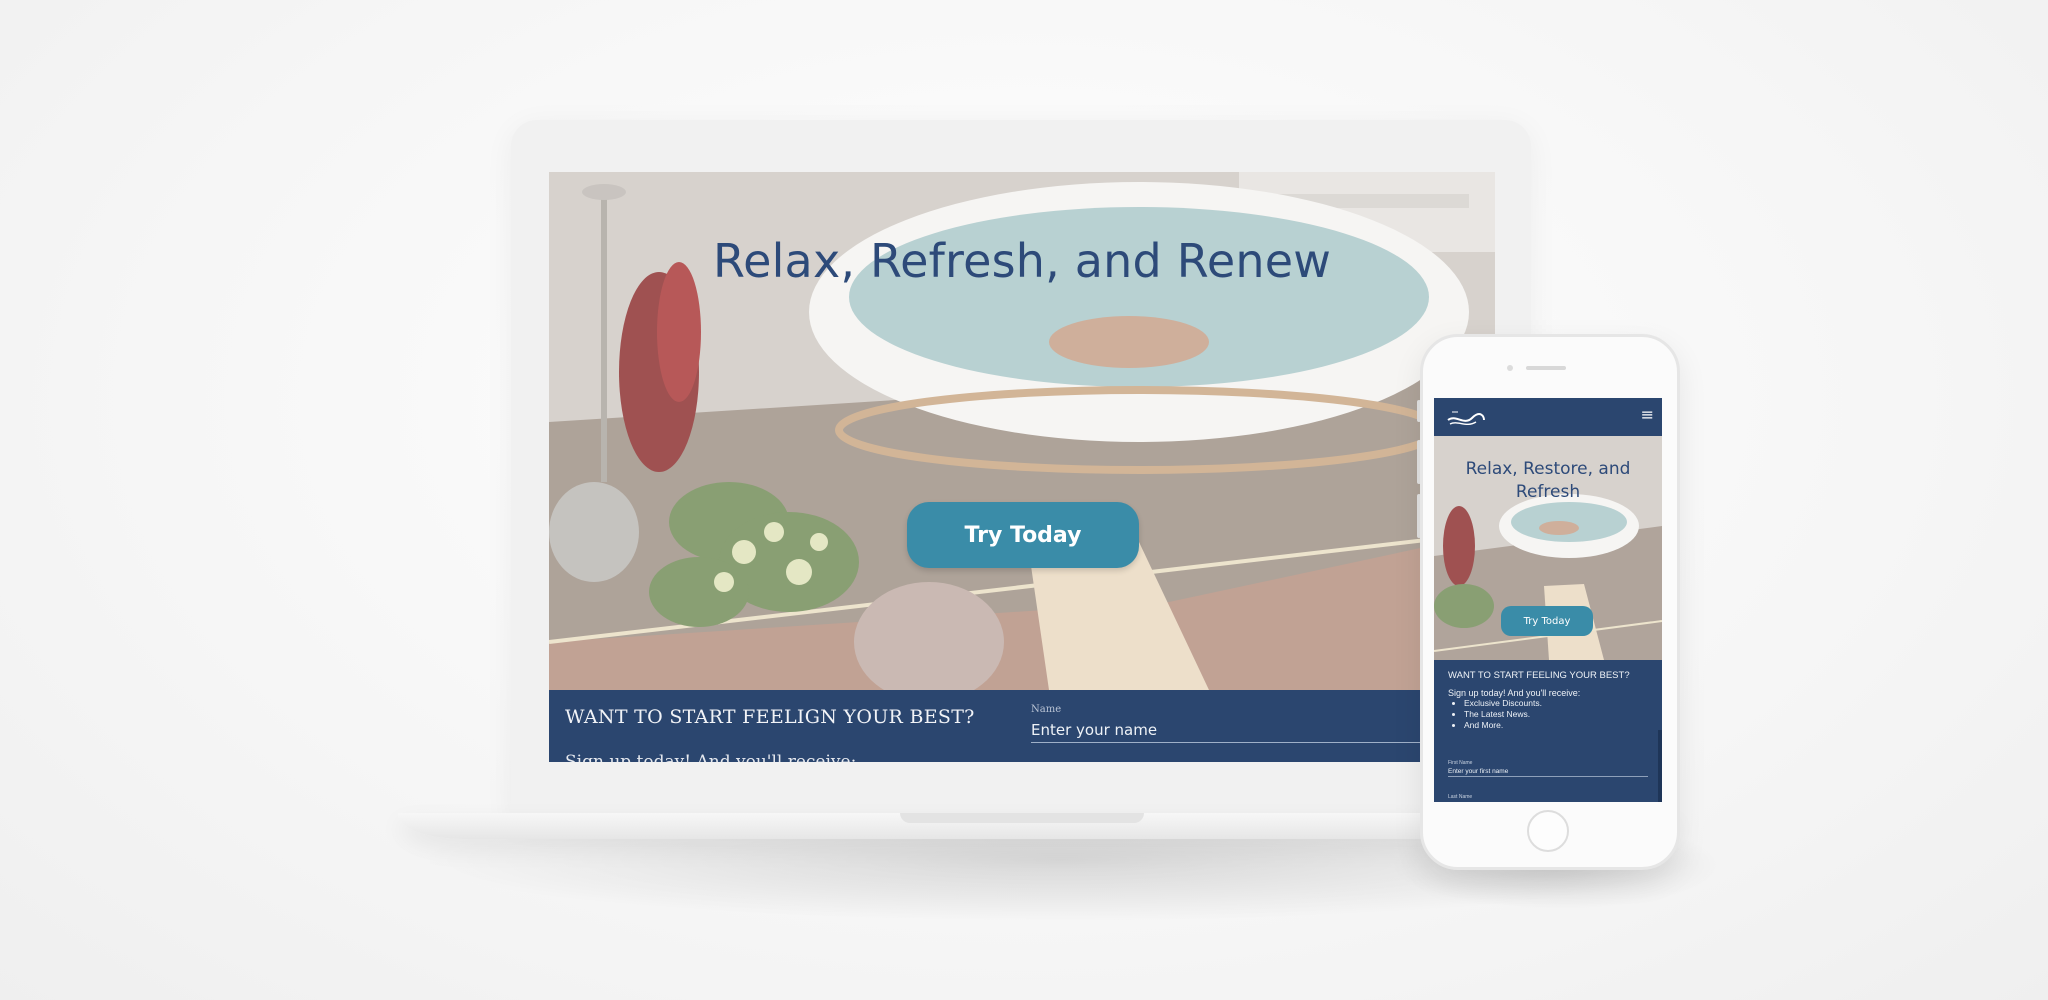 The height and width of the screenshot is (1000, 2048). Describe the element at coordinates (1460, 797) in the screenshot. I see `last-name-label: Last Name` at that location.